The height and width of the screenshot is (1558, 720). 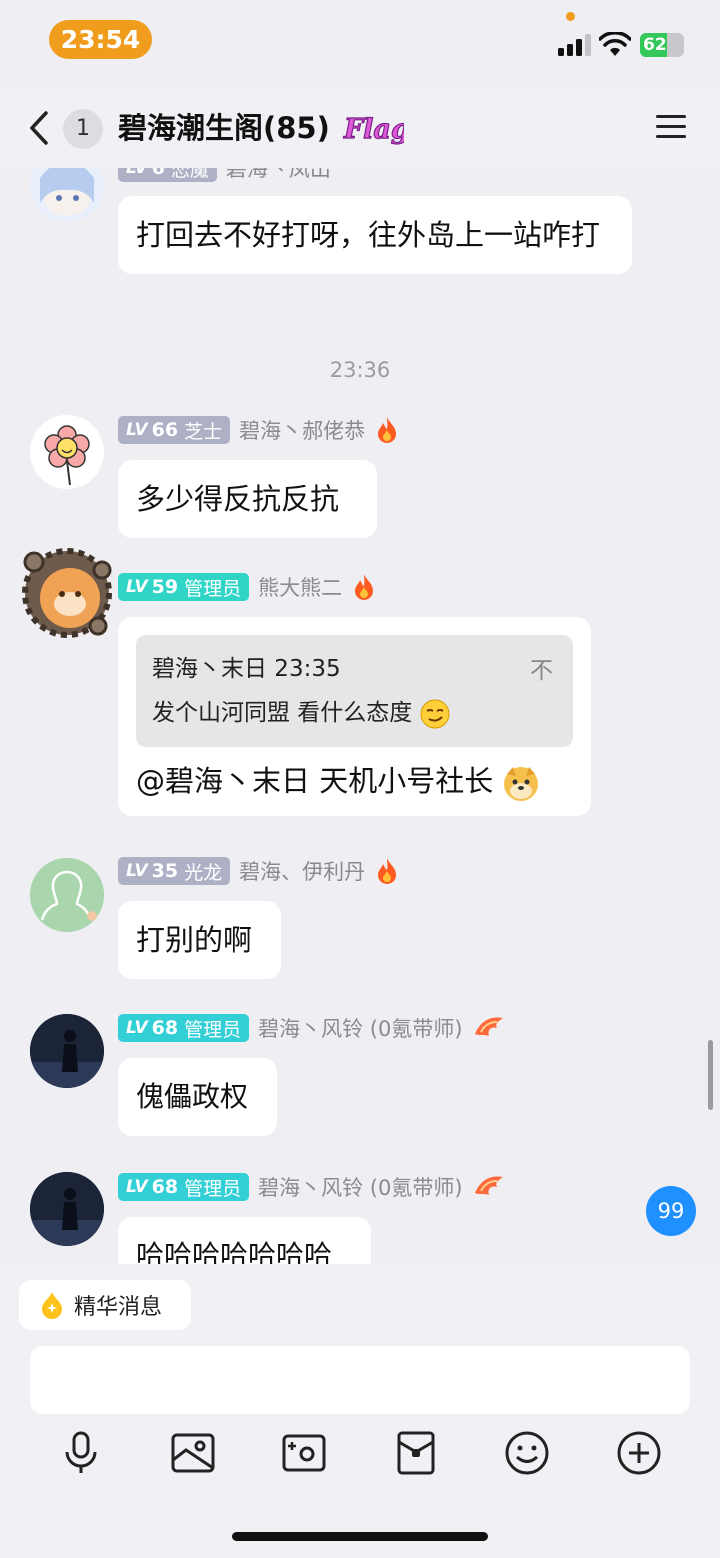 I want to click on silhouette-avatar-image, so click(x=67, y=895).